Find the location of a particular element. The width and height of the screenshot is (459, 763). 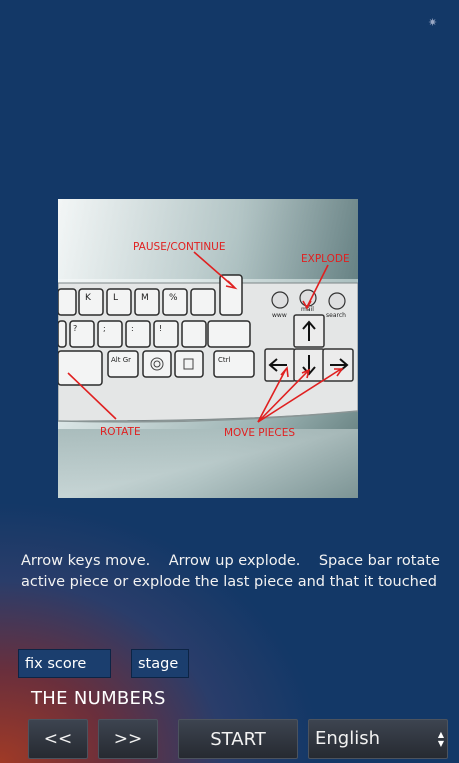

key-question-label: ? is located at coordinates (75, 328).